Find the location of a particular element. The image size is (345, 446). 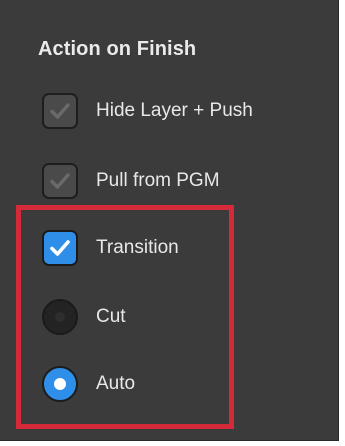

cut-option: Cut is located at coordinates (178, 317).